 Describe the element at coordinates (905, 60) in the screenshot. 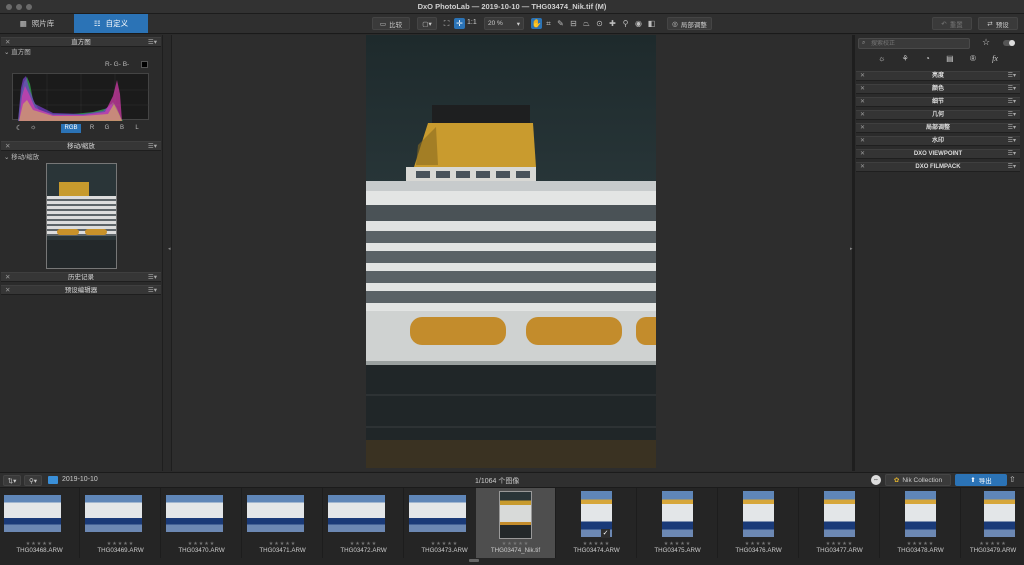

I see `color-icon: ⚘` at that location.